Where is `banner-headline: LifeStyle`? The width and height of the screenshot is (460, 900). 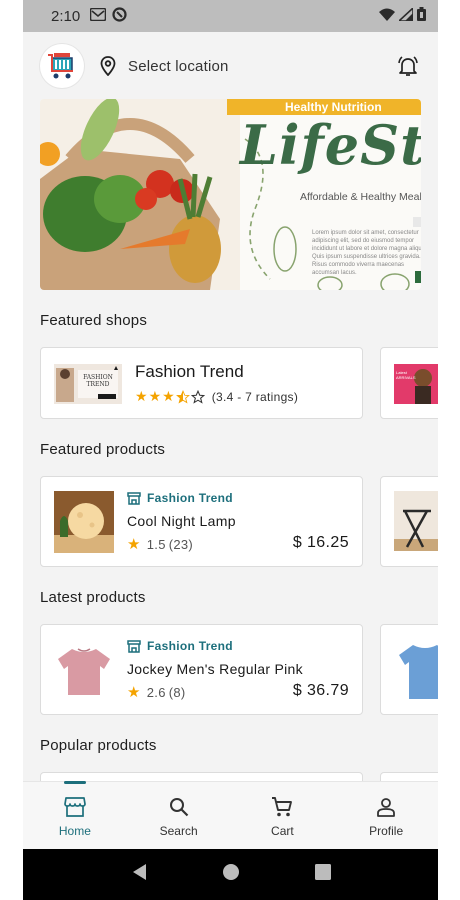 banner-headline: LifeStyle is located at coordinates (330, 145).